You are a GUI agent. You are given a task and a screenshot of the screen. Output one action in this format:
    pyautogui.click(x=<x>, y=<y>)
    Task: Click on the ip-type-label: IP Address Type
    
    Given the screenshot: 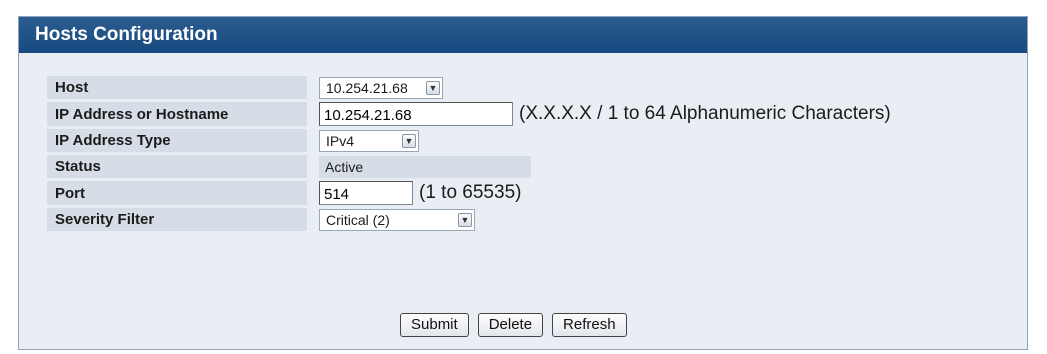 What is the action you would take?
    pyautogui.click(x=177, y=140)
    